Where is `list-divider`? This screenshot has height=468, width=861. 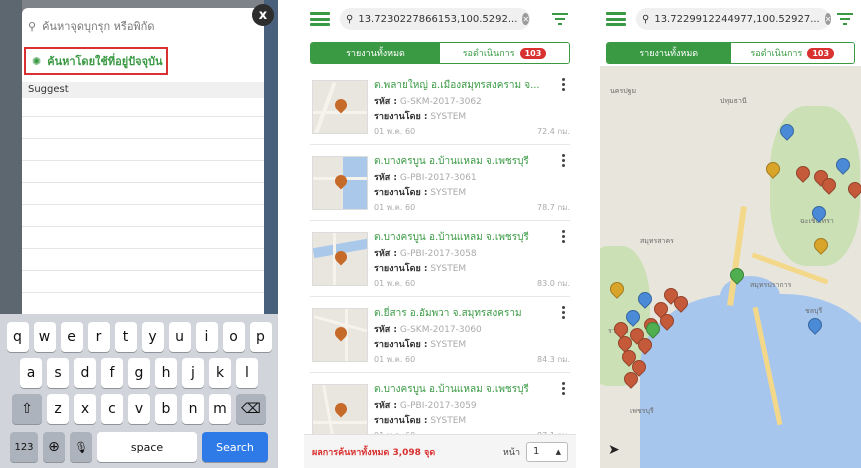
list-divider is located at coordinates (440, 220).